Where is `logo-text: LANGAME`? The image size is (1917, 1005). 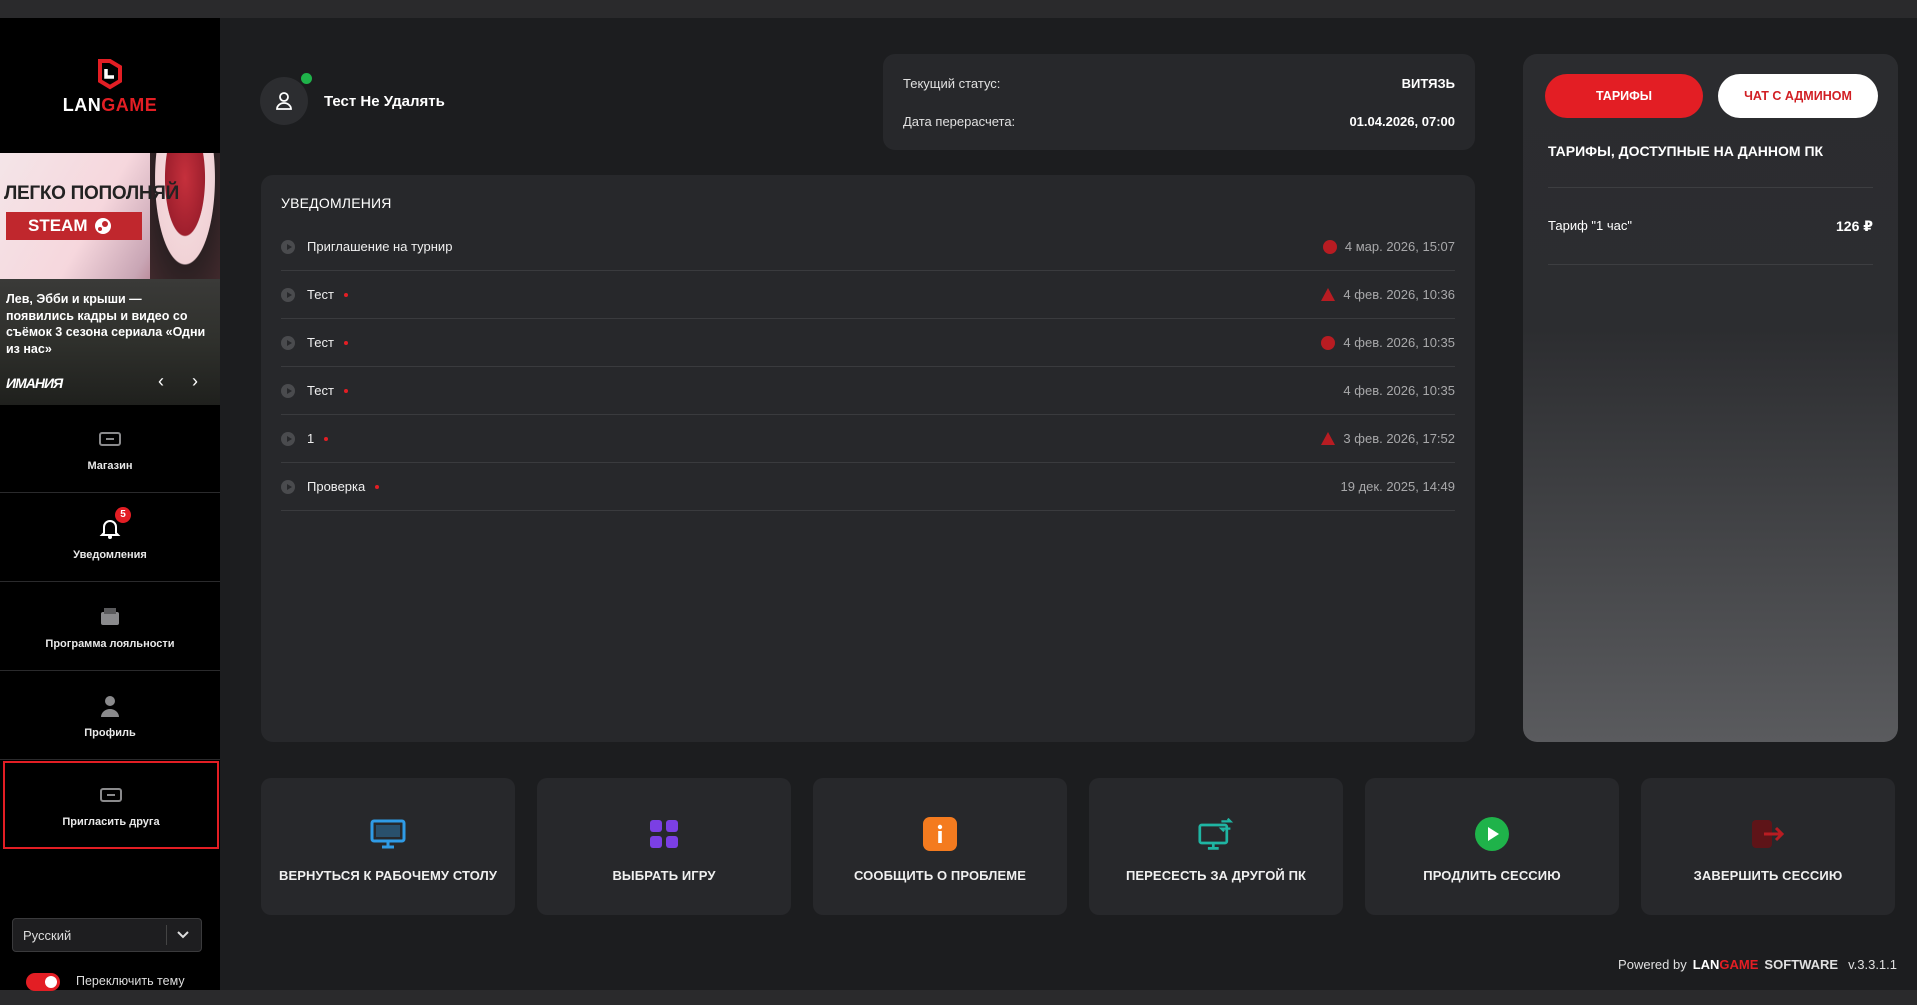 logo-text: LANGAME is located at coordinates (110, 105).